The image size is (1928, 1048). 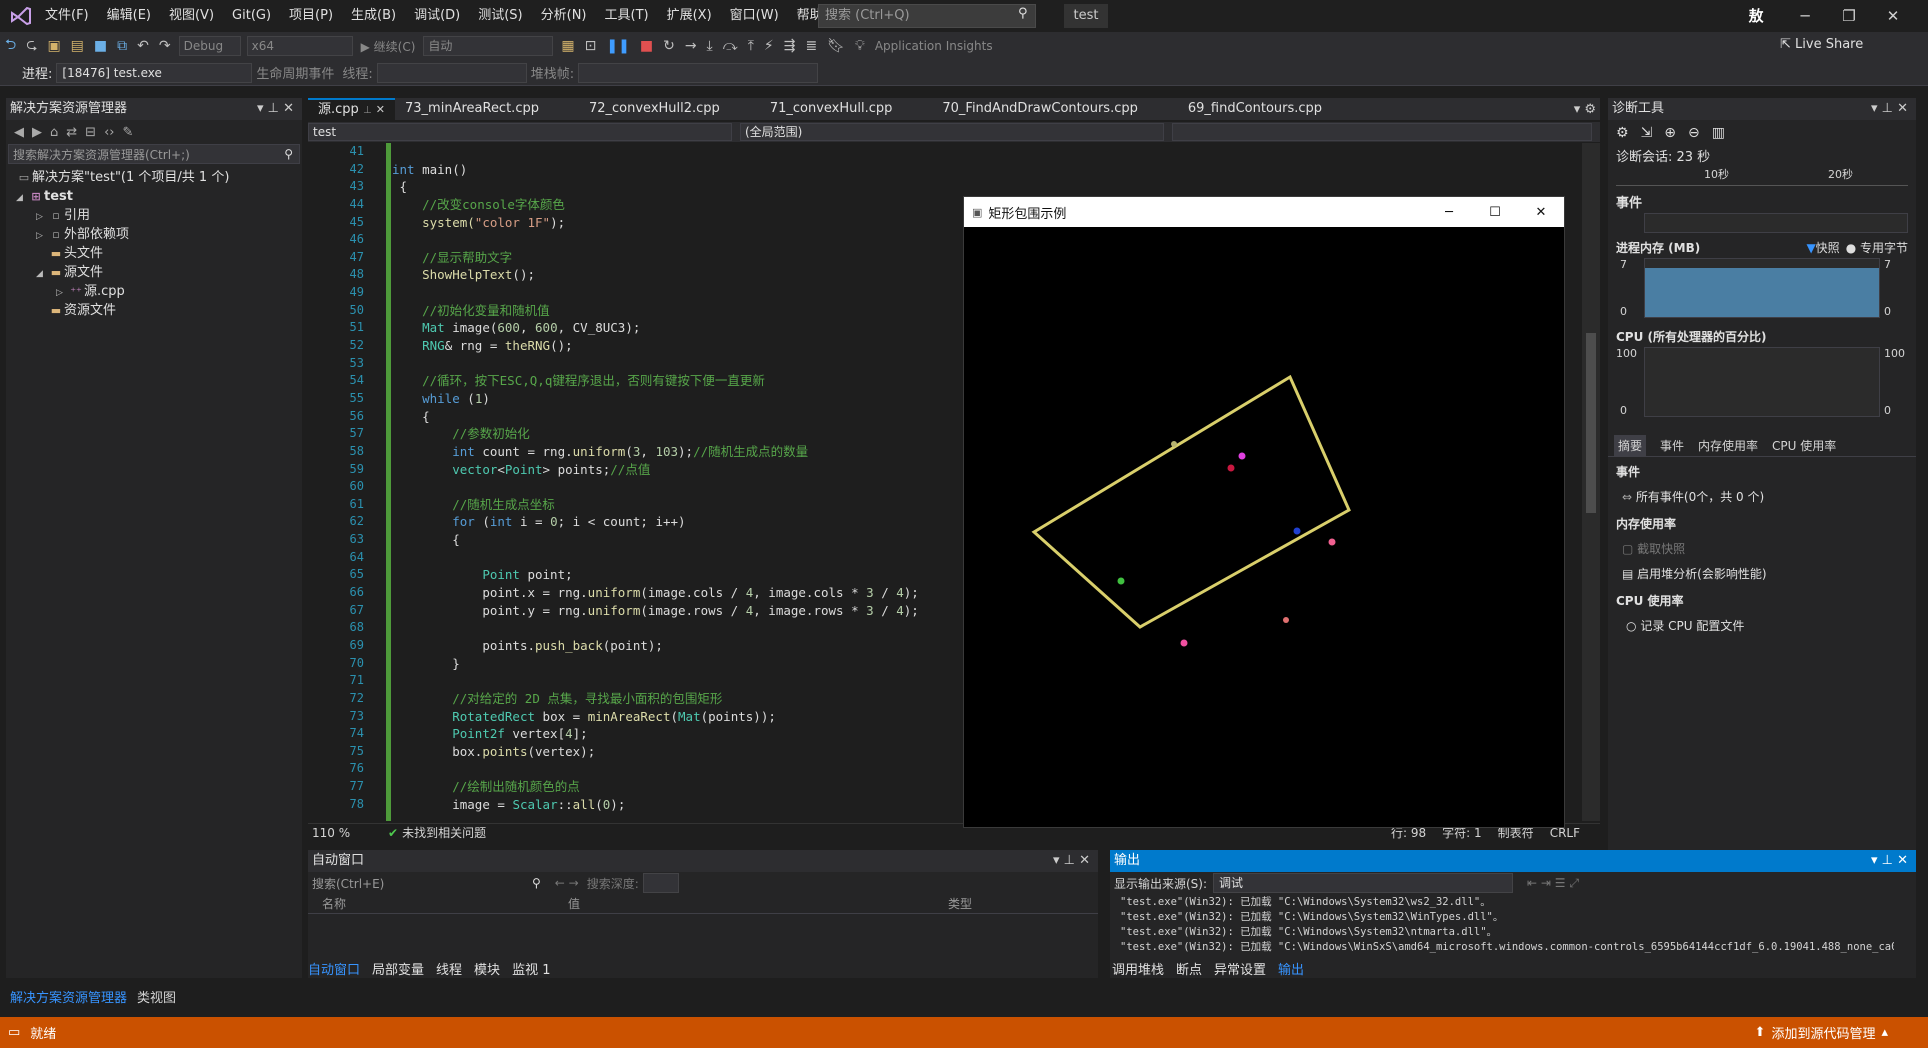 I want to click on menu-tools: 工具(T), so click(x=627, y=16).